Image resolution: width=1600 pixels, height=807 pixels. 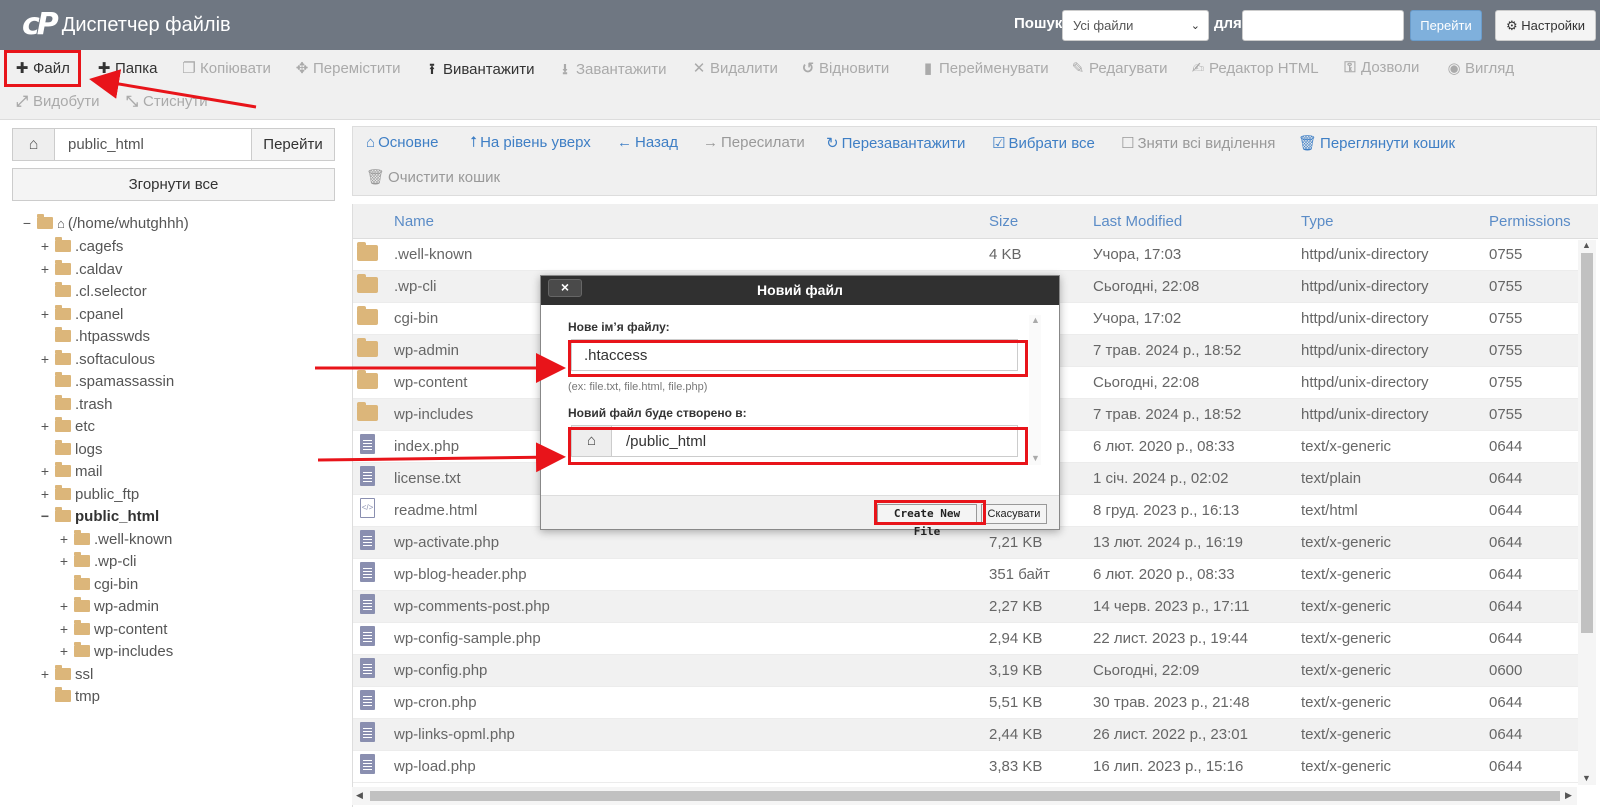 What do you see at coordinates (226, 68) in the screenshot?
I see `copy-button: ❐ Копіювати` at bounding box center [226, 68].